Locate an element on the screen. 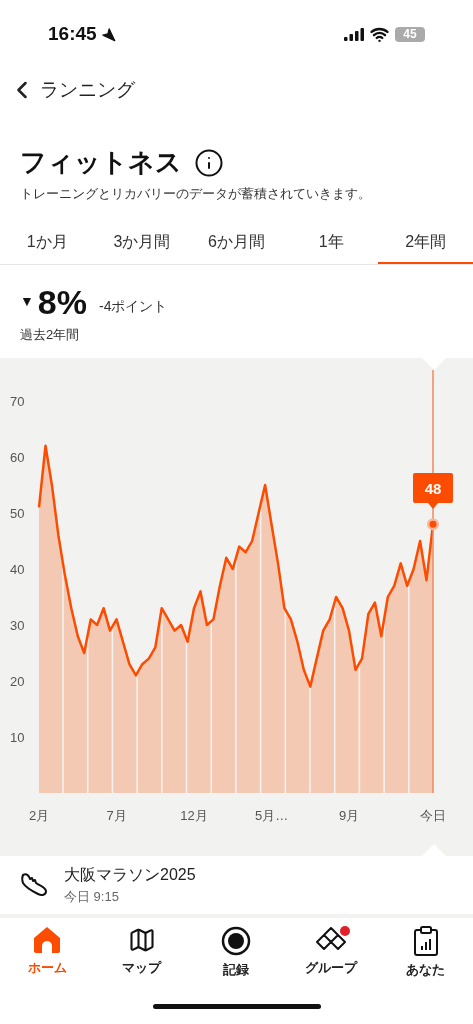 The image size is (473, 1024). trend-marker: ▼ is located at coordinates (27, 301).